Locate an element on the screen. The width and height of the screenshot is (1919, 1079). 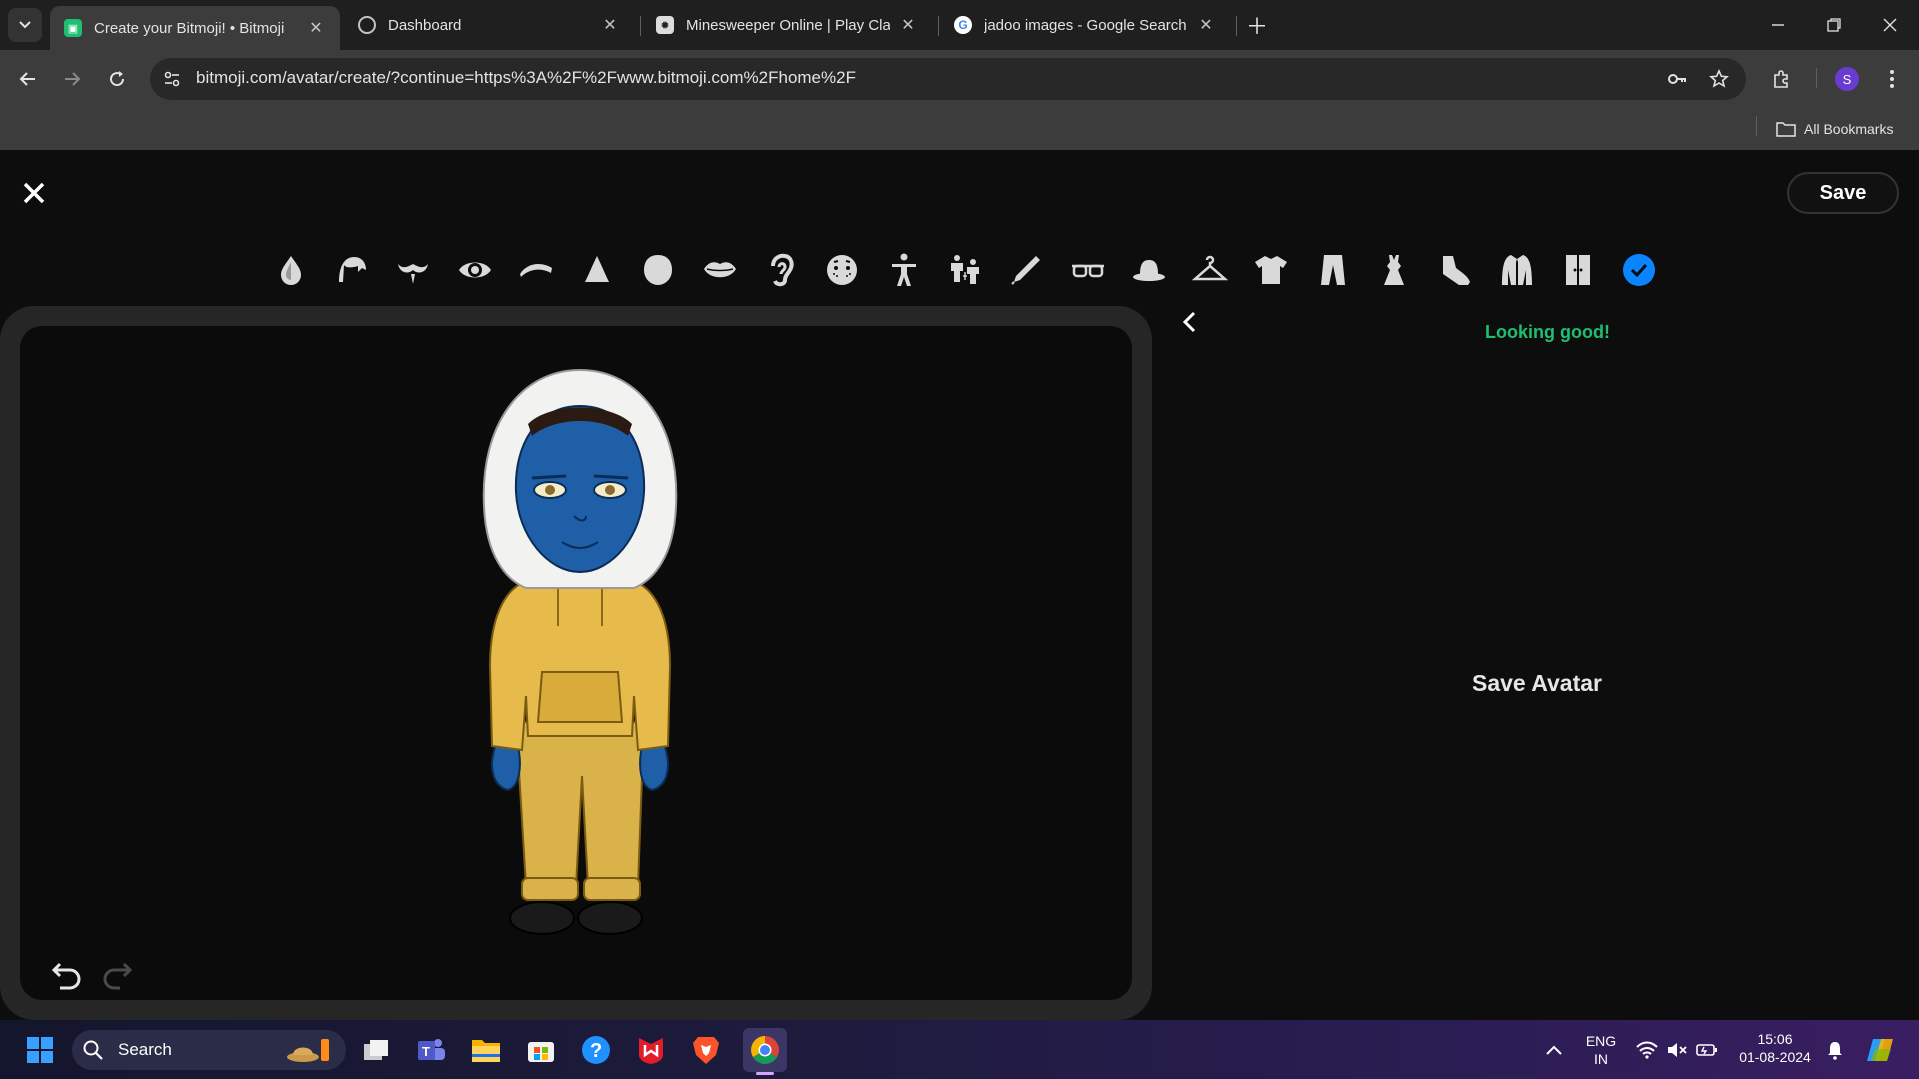
restore-button is located at coordinates (1834, 25).